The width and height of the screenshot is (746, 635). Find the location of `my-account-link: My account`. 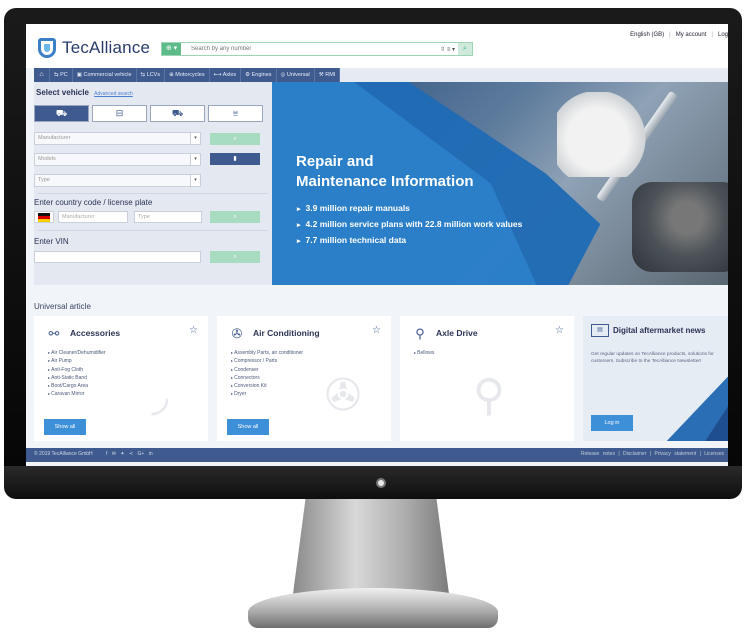

my-account-link: My account is located at coordinates (691, 35).